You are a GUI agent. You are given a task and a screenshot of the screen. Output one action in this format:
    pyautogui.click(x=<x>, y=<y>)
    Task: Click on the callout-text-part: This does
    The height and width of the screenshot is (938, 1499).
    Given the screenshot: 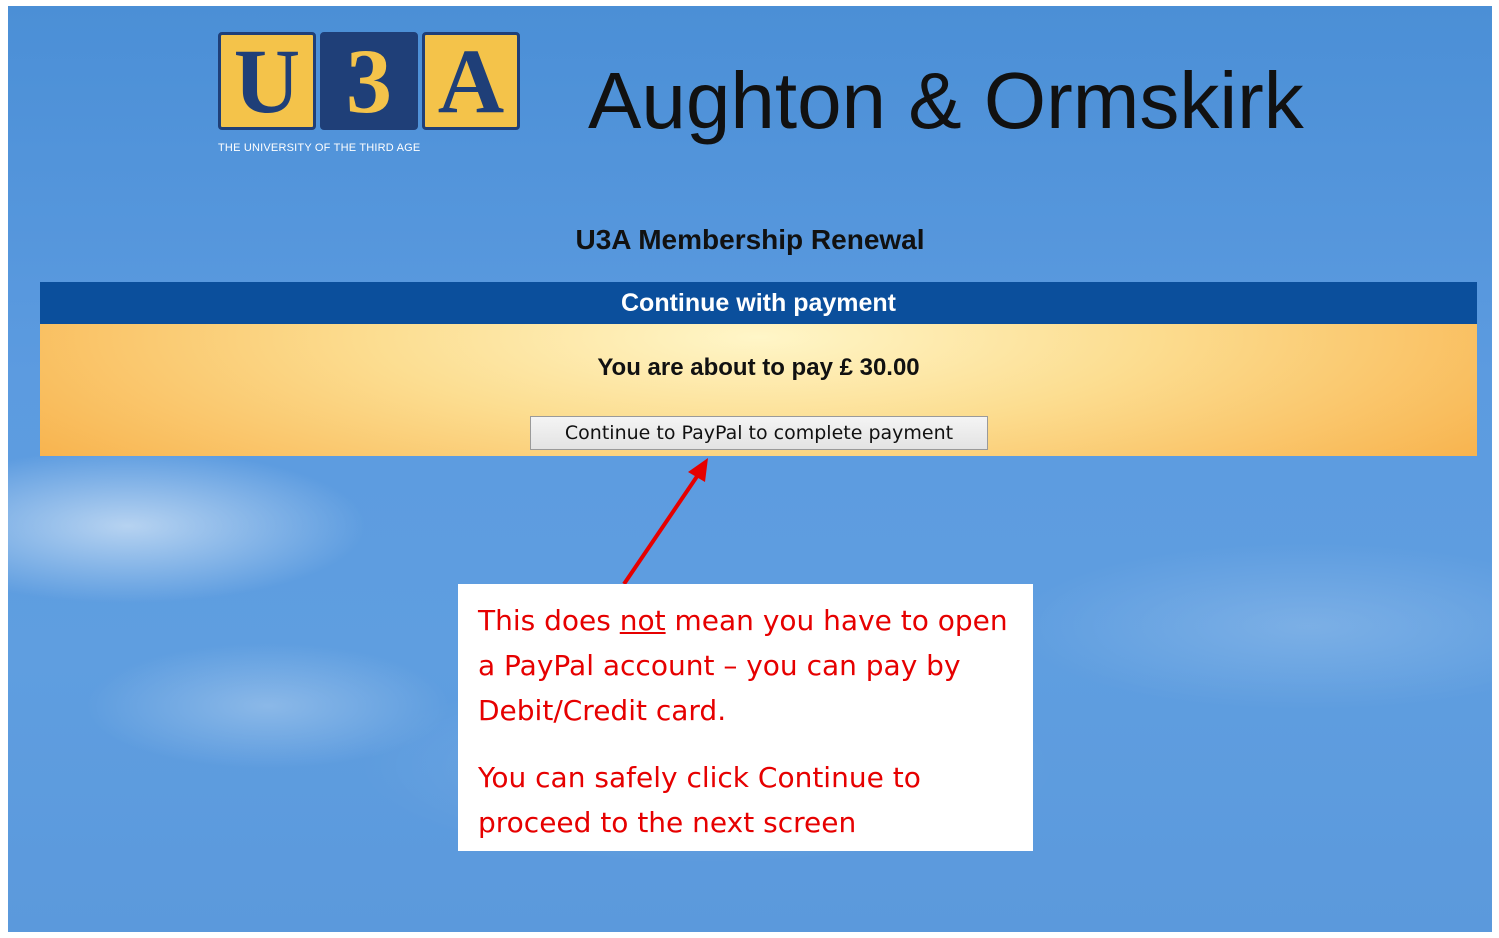 What is the action you would take?
    pyautogui.click(x=549, y=620)
    